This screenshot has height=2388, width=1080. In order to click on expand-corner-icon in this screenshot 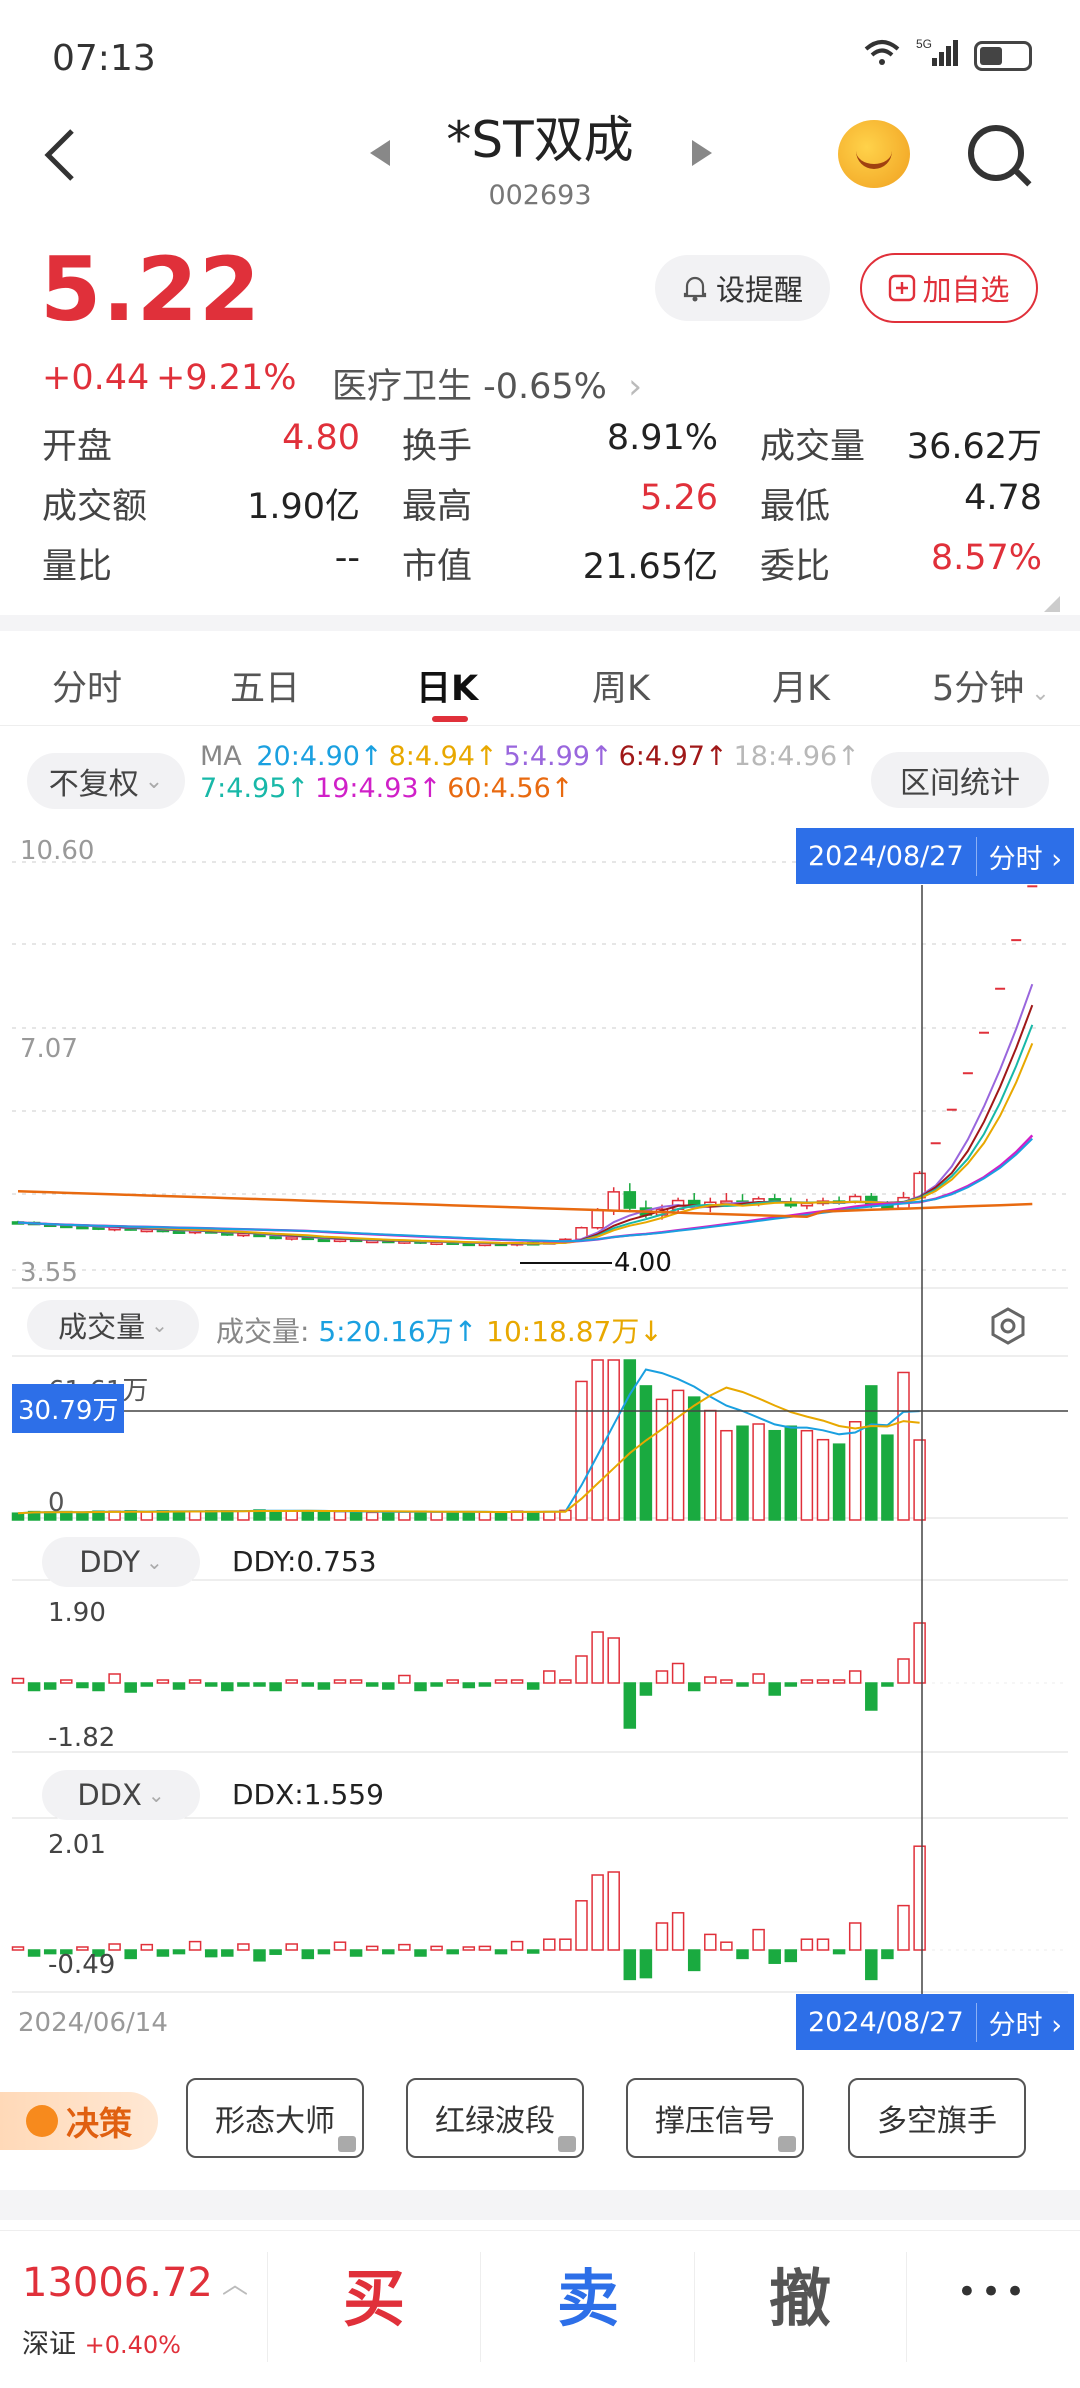, I will do `click(1052, 604)`.